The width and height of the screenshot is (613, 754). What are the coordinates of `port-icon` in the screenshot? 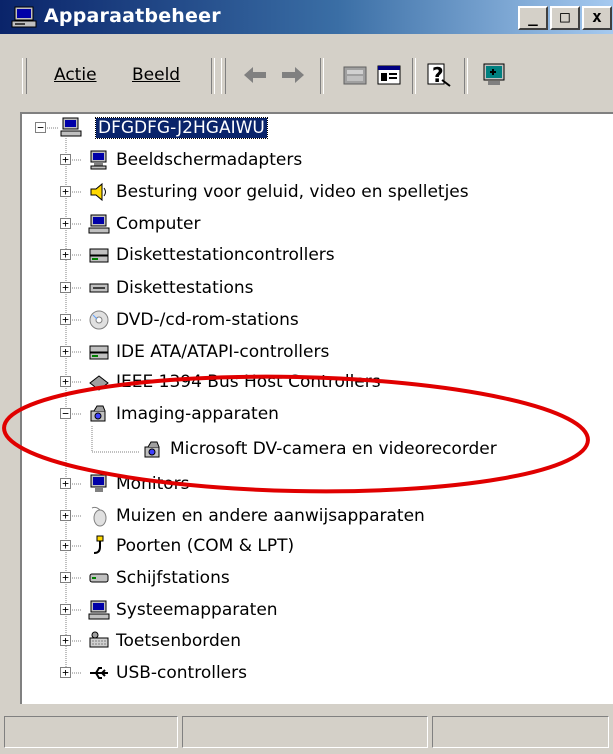 It's located at (98, 544).